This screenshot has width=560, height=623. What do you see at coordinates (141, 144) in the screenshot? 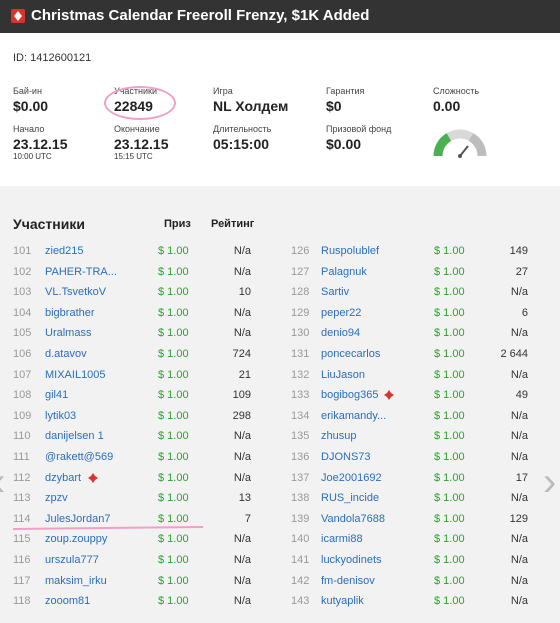
I see `end-date: 23.12.15` at bounding box center [141, 144].